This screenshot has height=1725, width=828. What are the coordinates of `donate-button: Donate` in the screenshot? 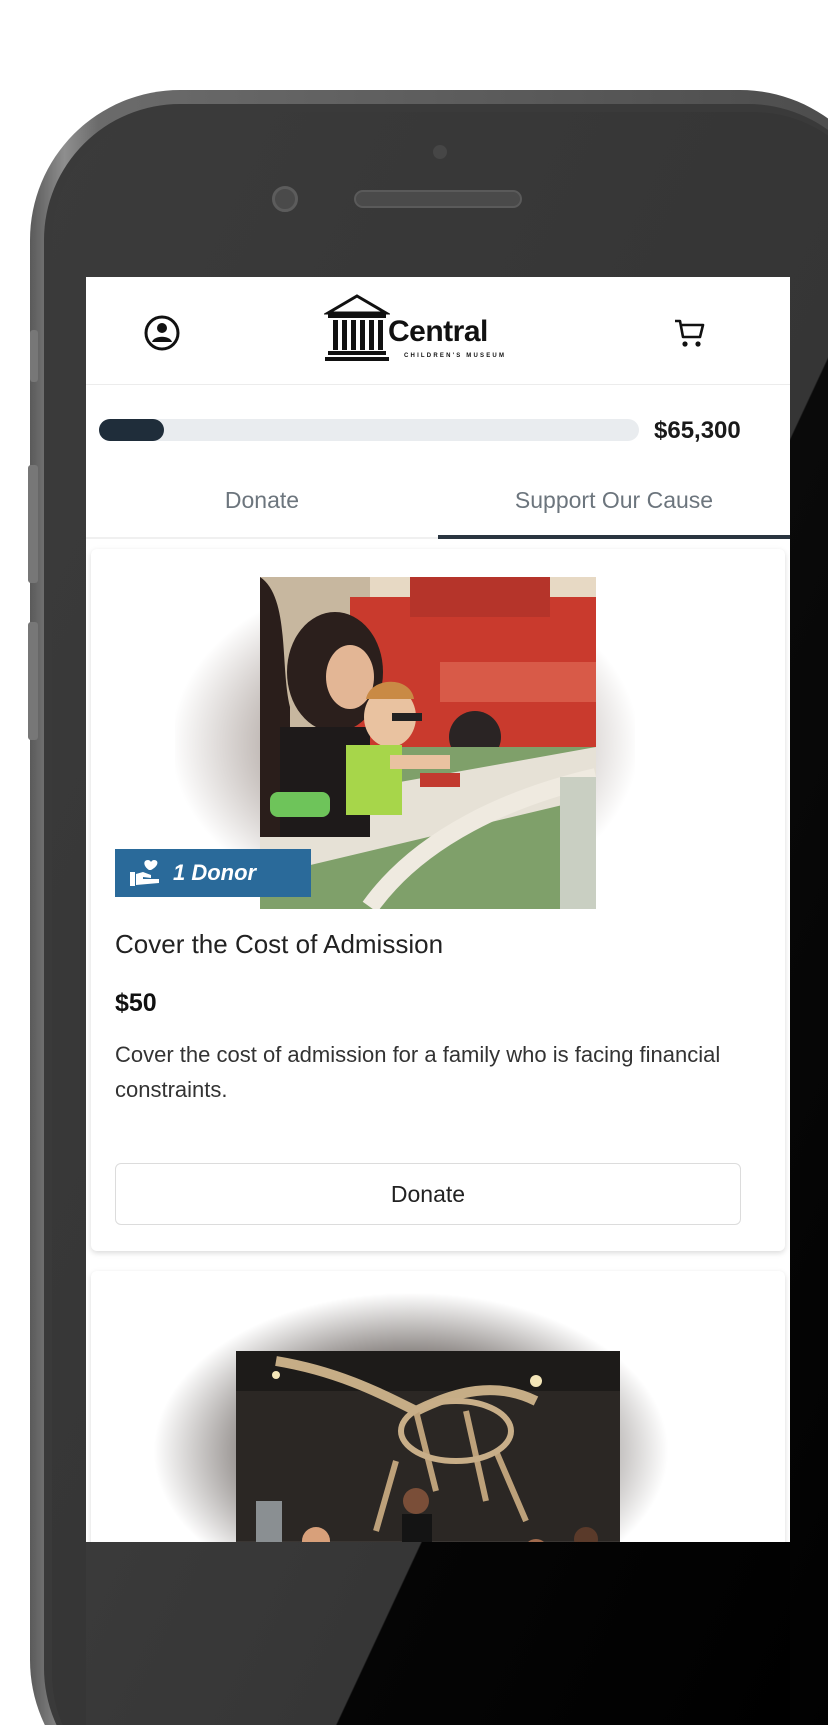 It's located at (428, 1194).